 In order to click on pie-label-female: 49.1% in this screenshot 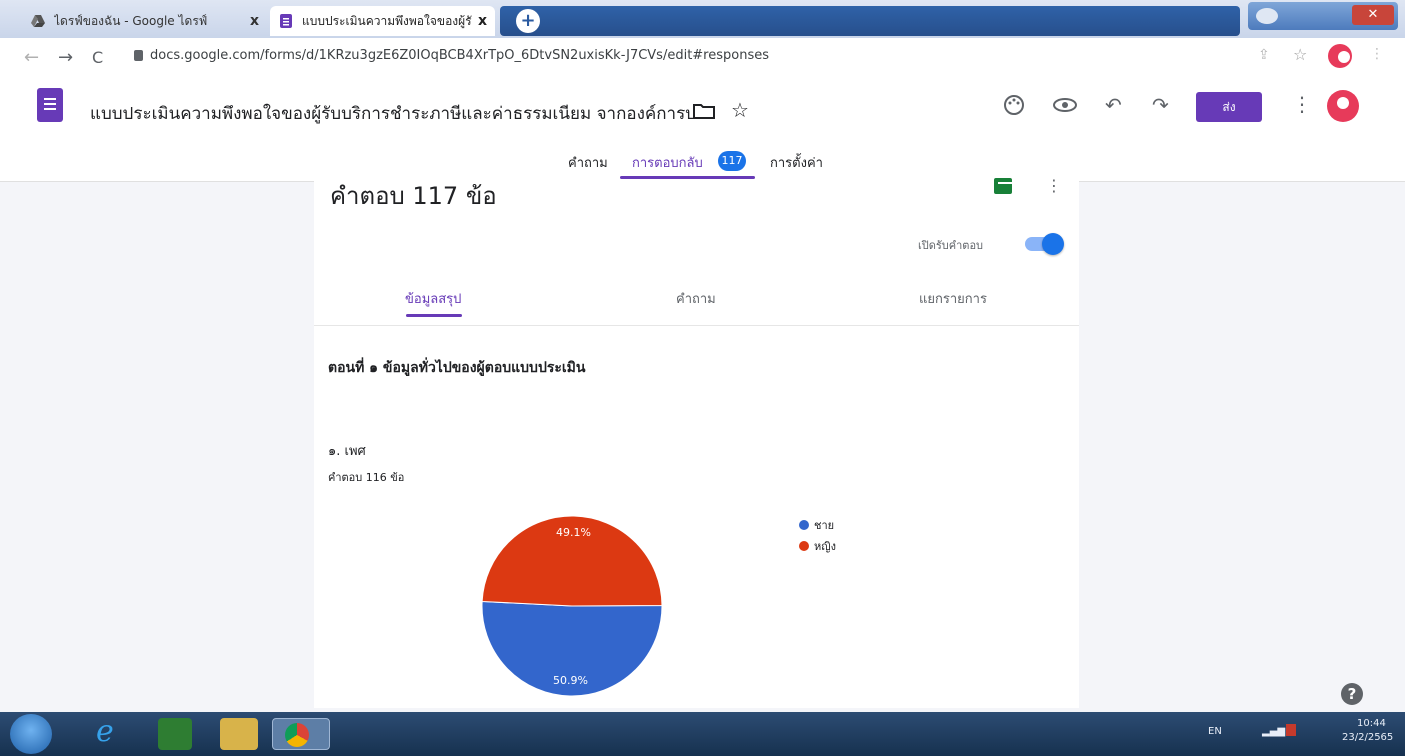, I will do `click(573, 532)`.